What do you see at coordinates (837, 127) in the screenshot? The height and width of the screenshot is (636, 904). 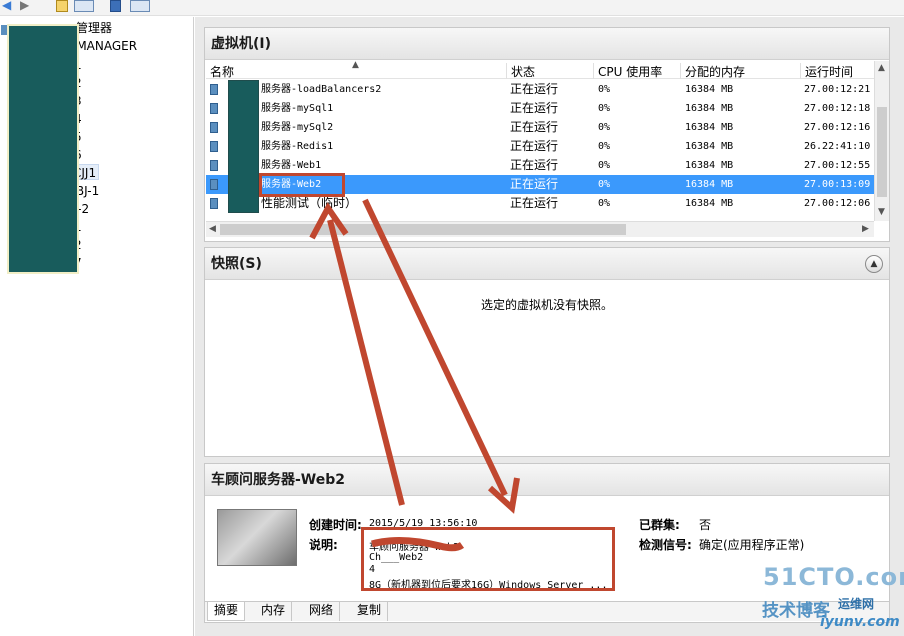 I see `vm-uptime: 27.00:12:16` at bounding box center [837, 127].